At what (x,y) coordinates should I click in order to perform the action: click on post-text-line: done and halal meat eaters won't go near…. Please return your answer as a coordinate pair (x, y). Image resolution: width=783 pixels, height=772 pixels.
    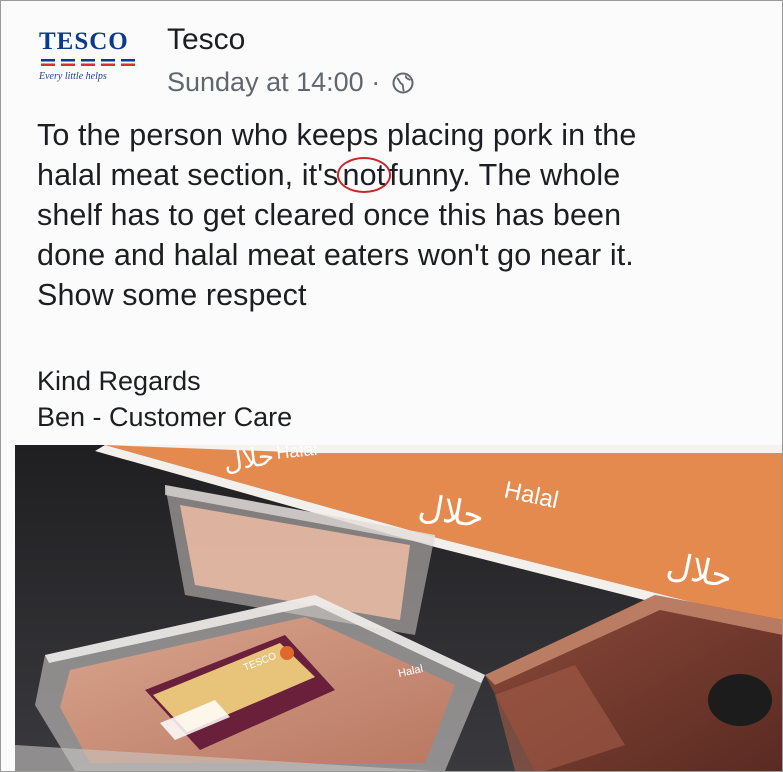
    Looking at the image, I should click on (402, 255).